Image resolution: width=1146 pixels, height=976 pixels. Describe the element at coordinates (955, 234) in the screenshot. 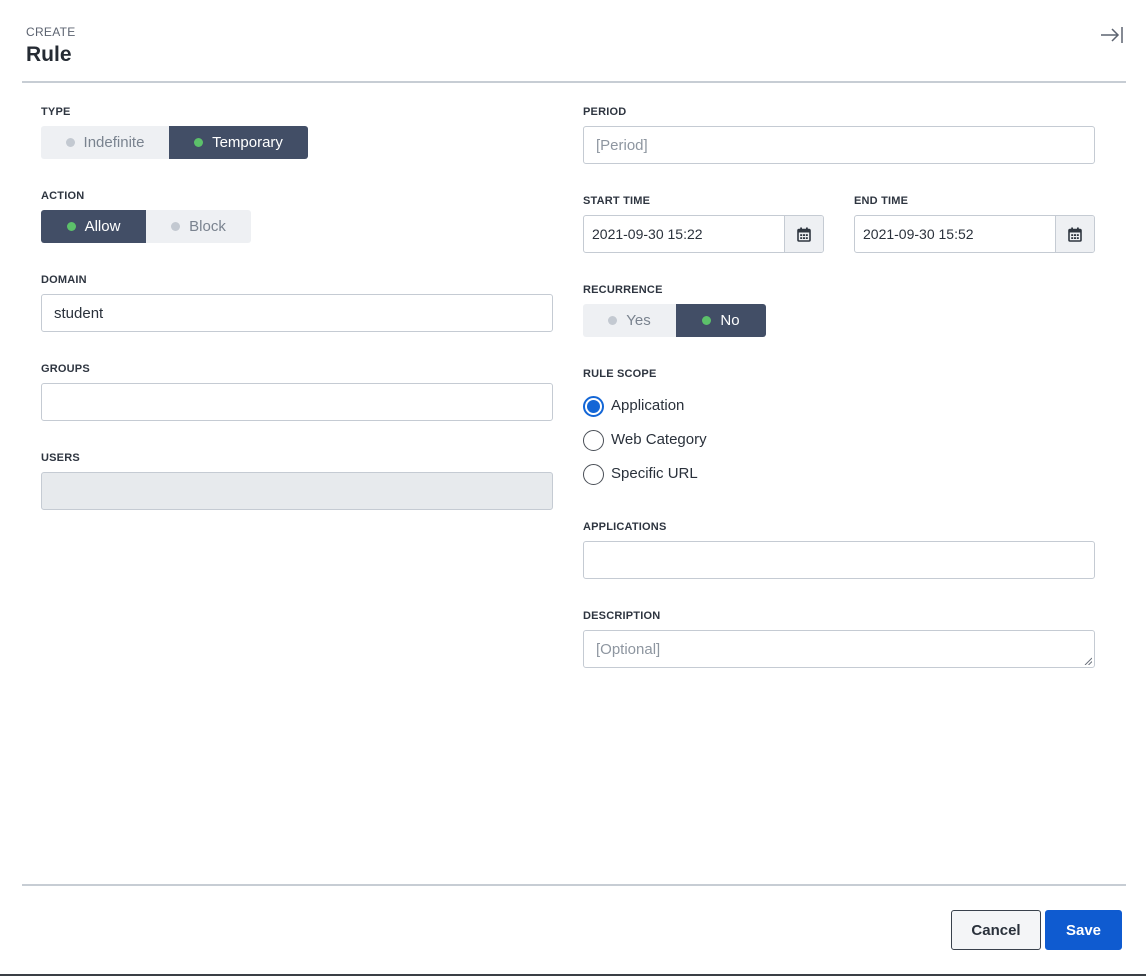

I see `end-time-input: 2021-09-30 15:52` at that location.